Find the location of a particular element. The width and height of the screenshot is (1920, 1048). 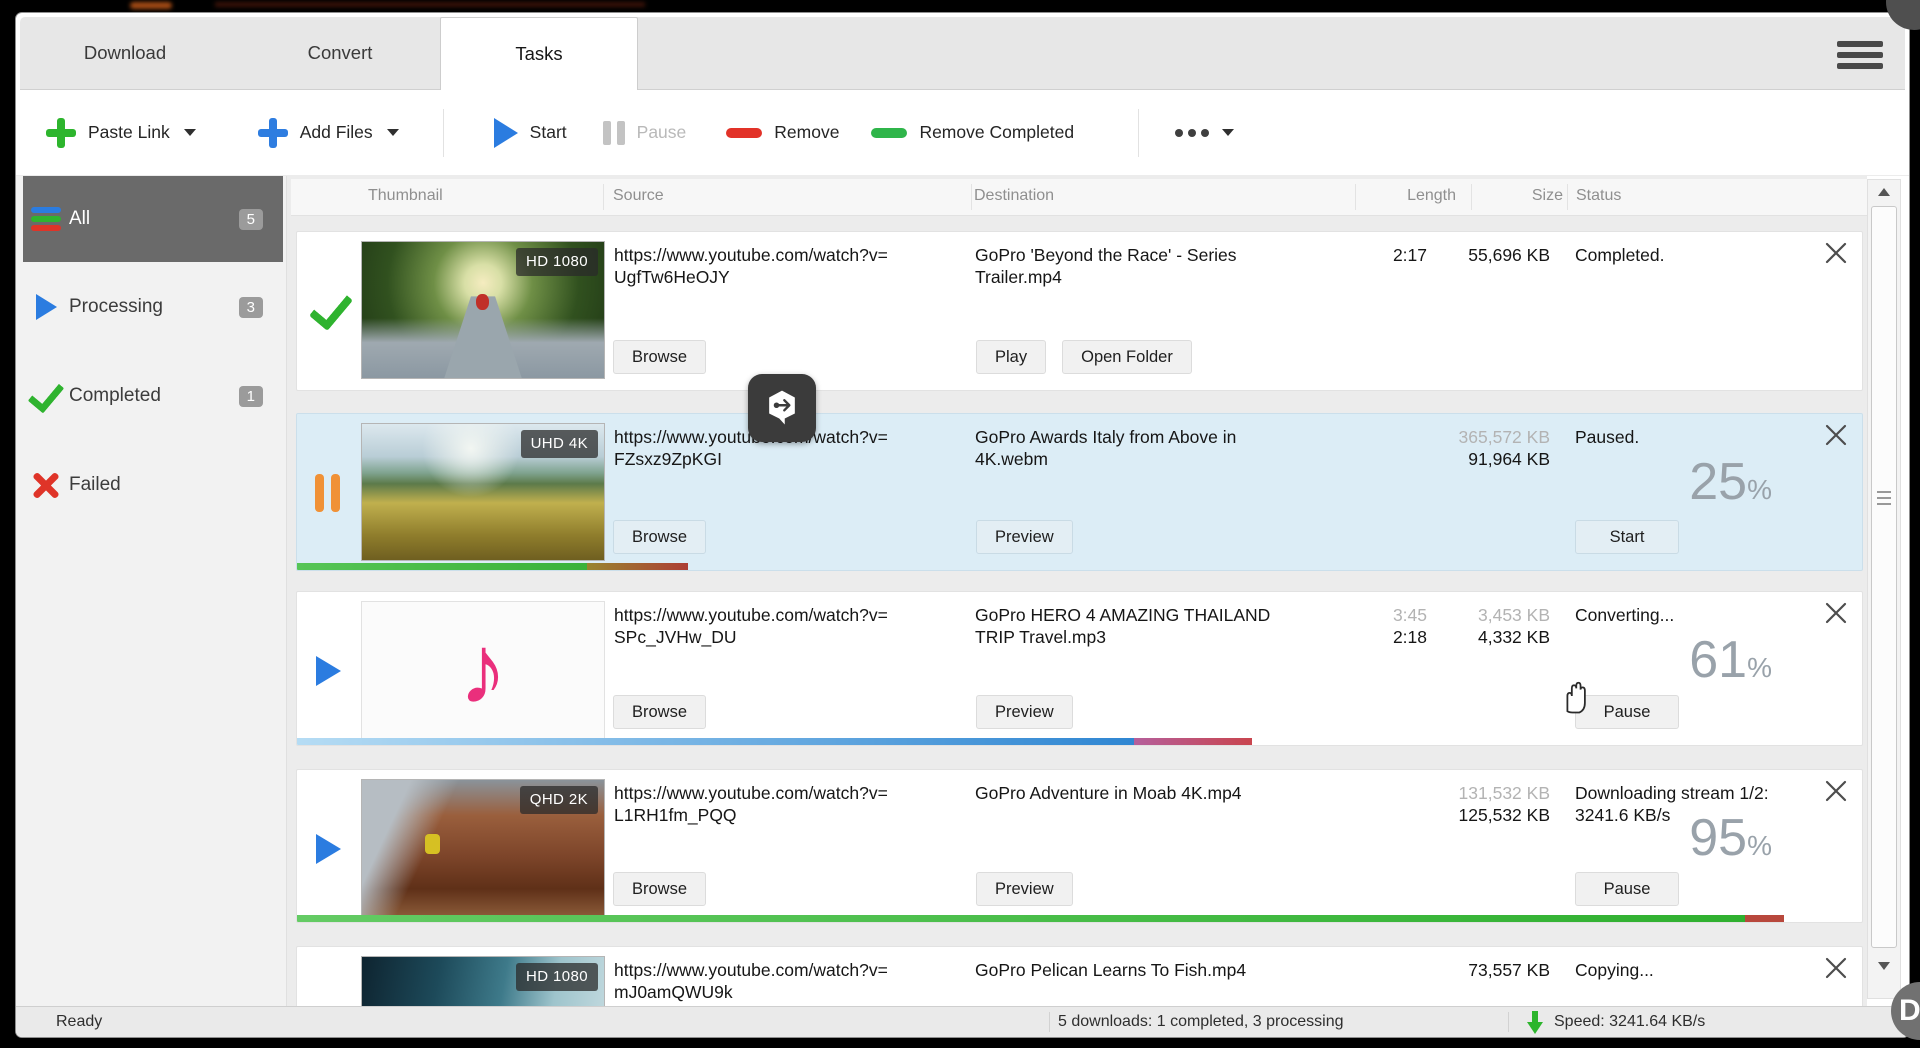

quality-badge: QHD 2K is located at coordinates (558, 800).